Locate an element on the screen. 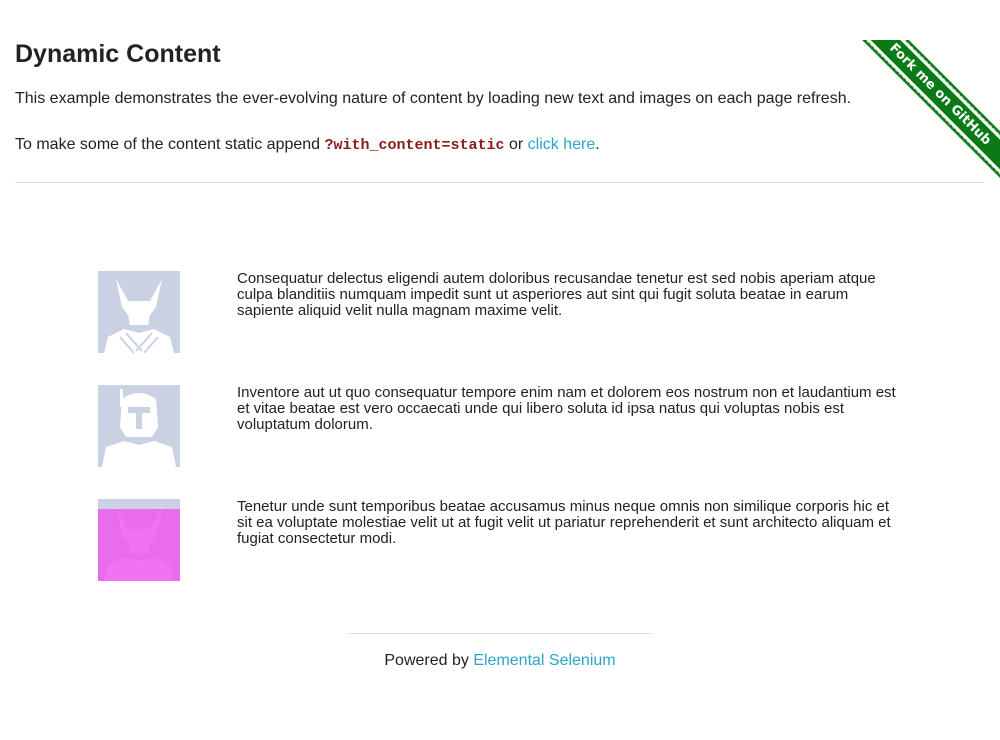  static-query-code: ?with_content=static is located at coordinates (414, 145).